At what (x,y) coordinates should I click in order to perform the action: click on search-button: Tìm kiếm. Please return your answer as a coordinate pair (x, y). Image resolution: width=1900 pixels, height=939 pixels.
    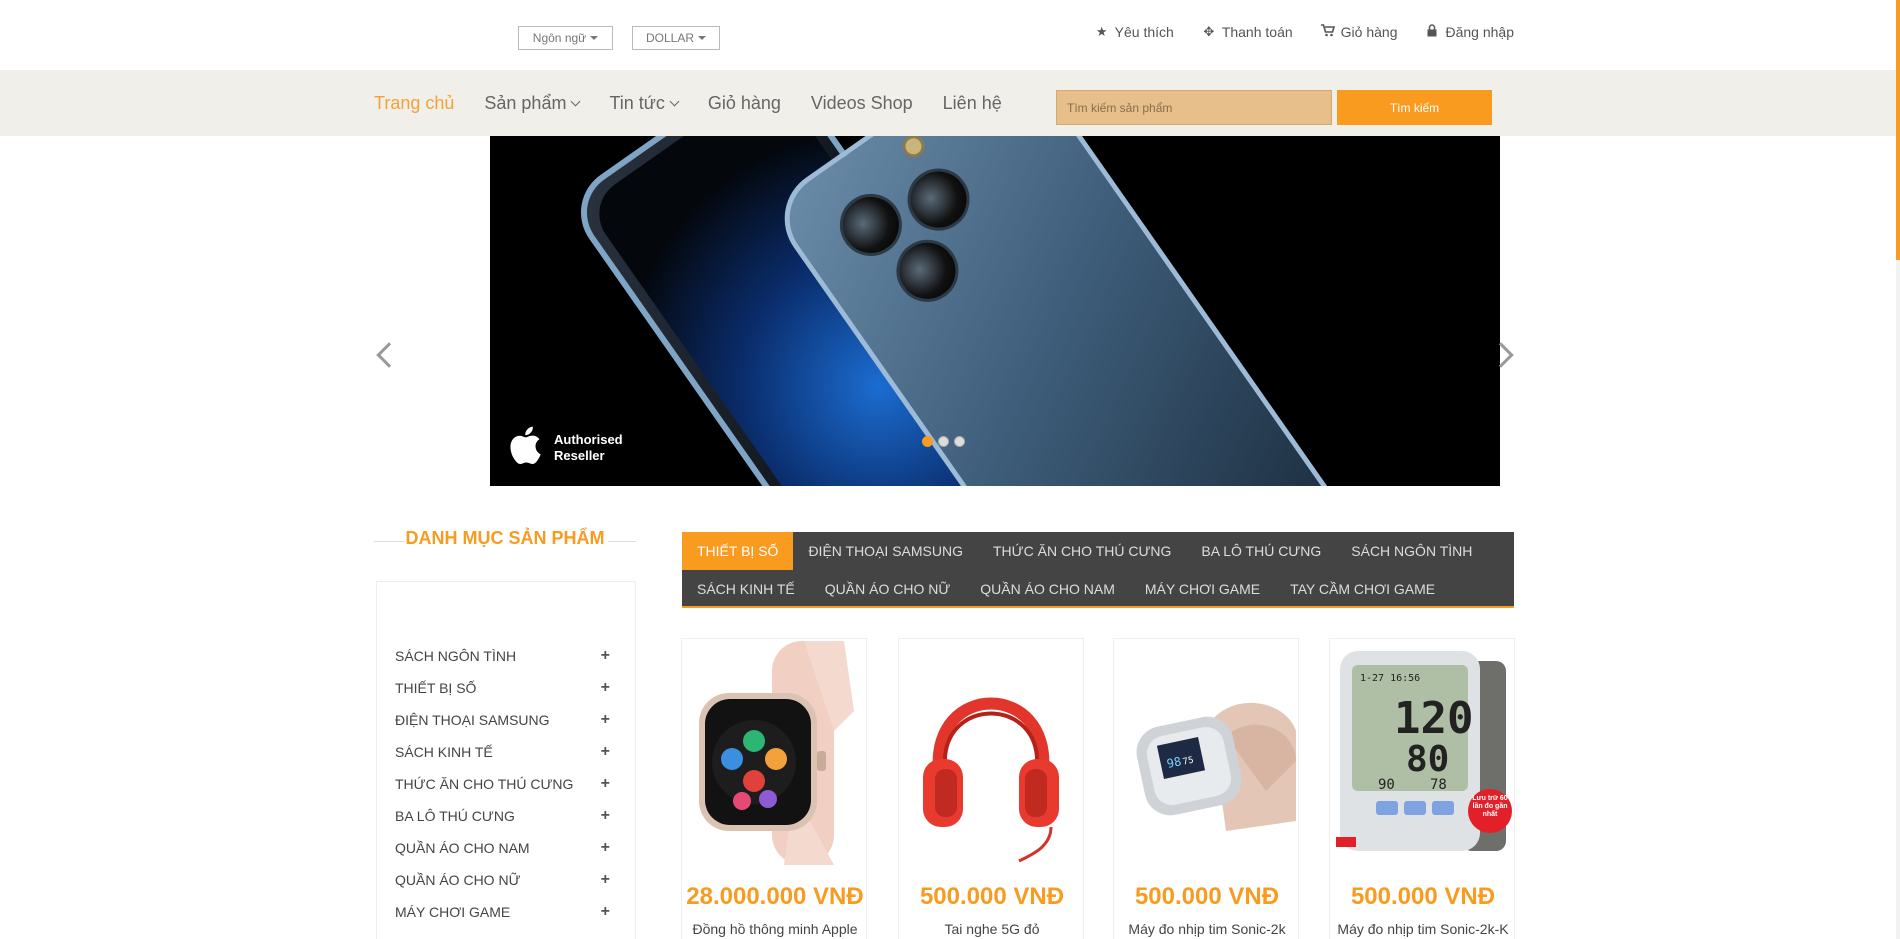
    Looking at the image, I should click on (1414, 107).